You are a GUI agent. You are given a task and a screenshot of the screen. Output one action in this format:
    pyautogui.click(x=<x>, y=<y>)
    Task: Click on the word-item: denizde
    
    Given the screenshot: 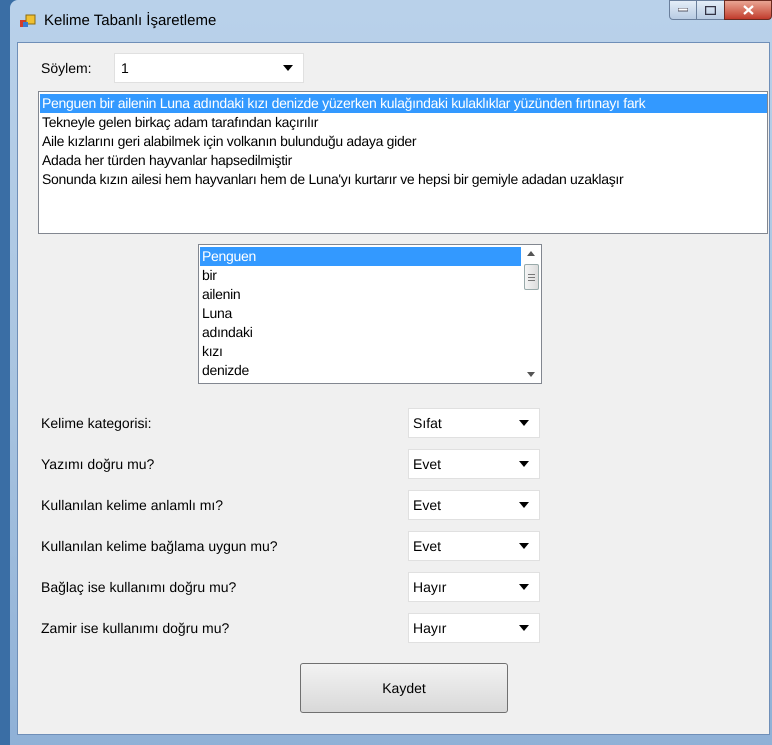 What is the action you would take?
    pyautogui.click(x=360, y=370)
    